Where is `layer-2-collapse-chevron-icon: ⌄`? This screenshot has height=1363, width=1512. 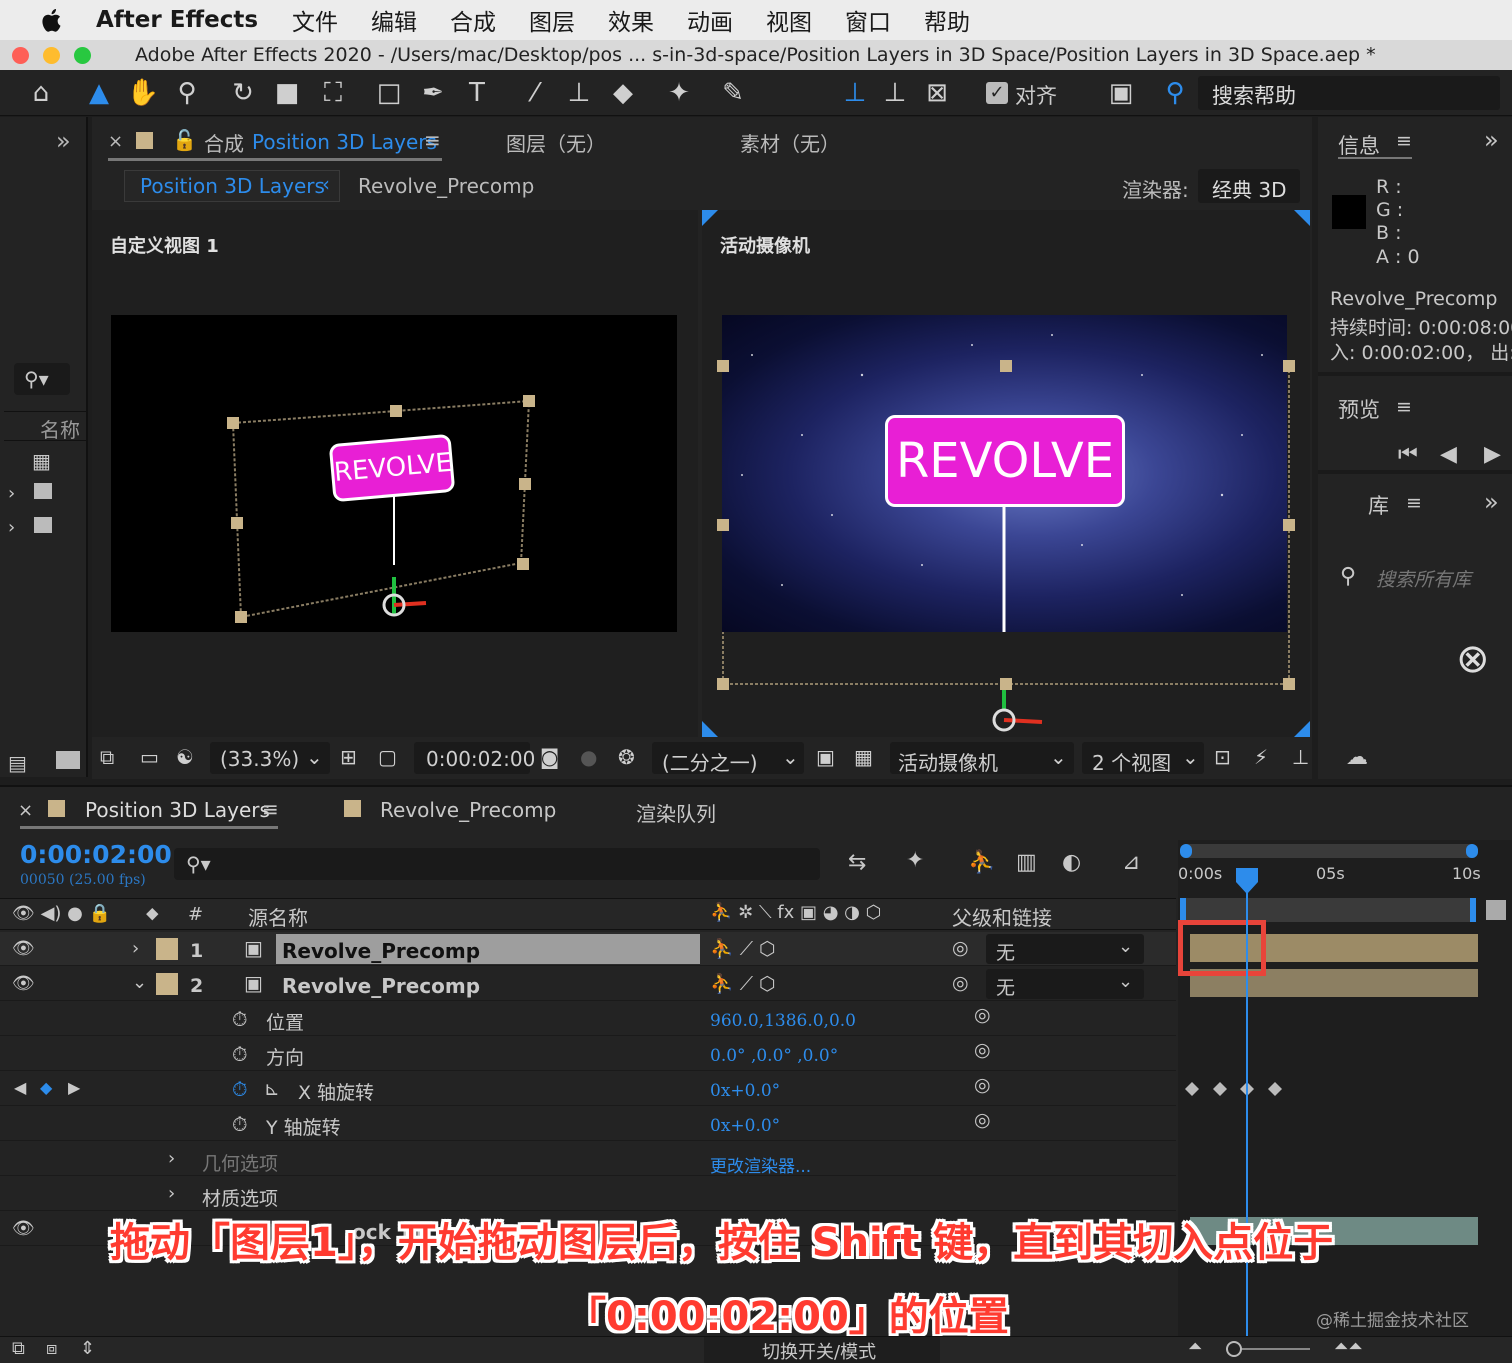 layer-2-collapse-chevron-icon: ⌄ is located at coordinates (139, 982).